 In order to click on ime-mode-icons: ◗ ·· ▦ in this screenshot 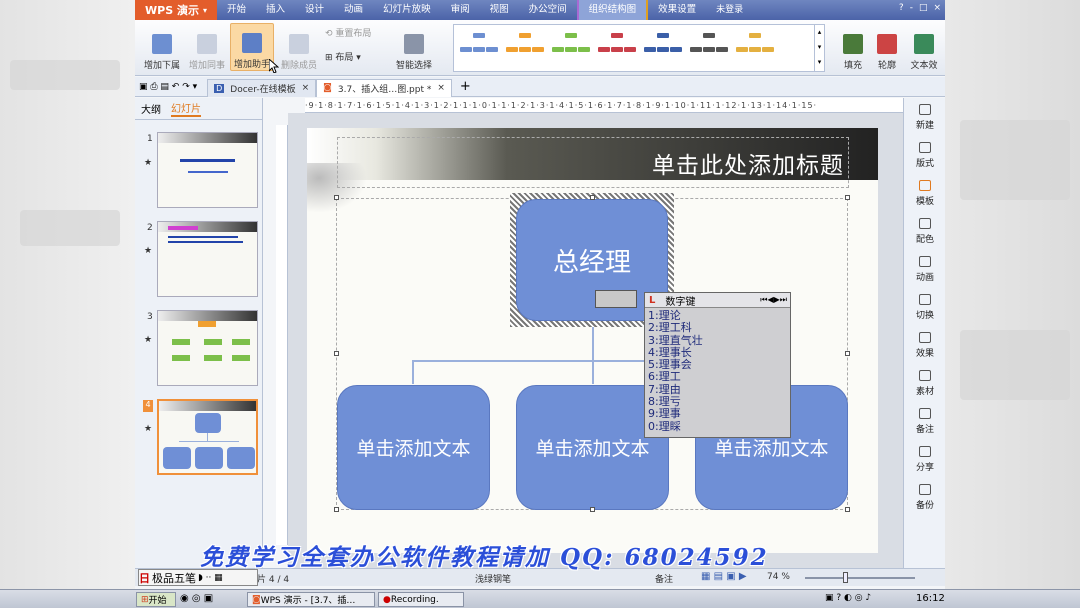, I will do `click(210, 578)`.